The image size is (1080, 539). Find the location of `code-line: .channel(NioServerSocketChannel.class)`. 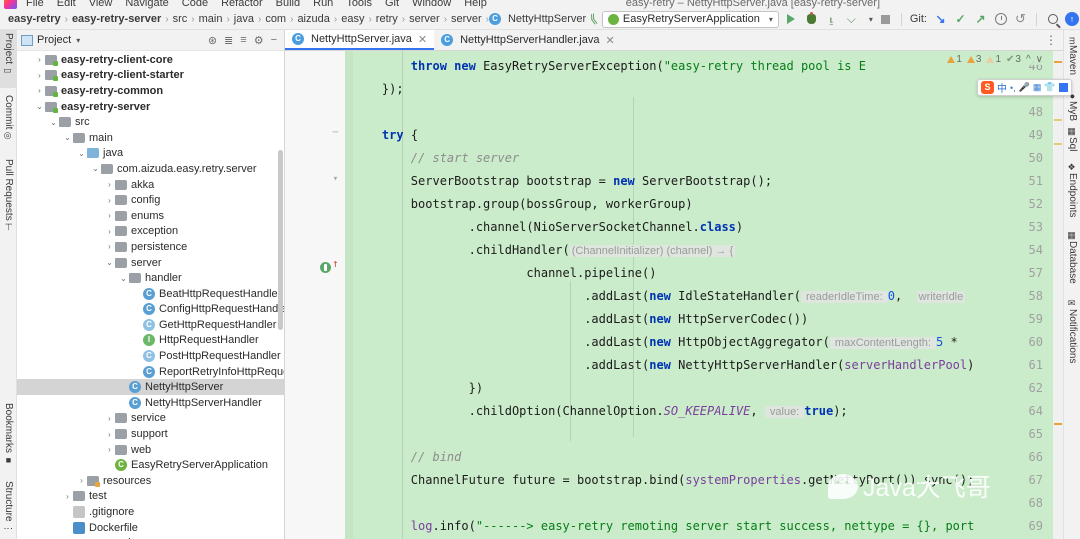

code-line: .channel(NioServerSocketChannel.class) is located at coordinates (548, 227).